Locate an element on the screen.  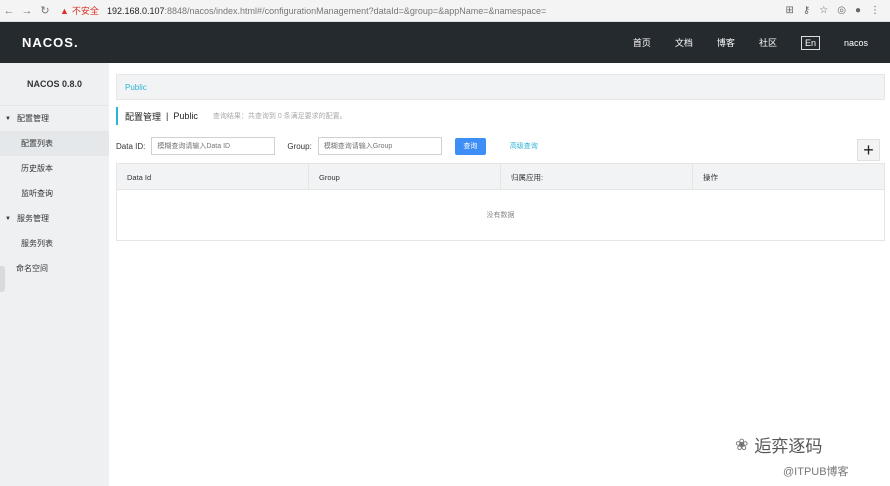
key-icon: ⚷ is located at coordinates (806, 10).